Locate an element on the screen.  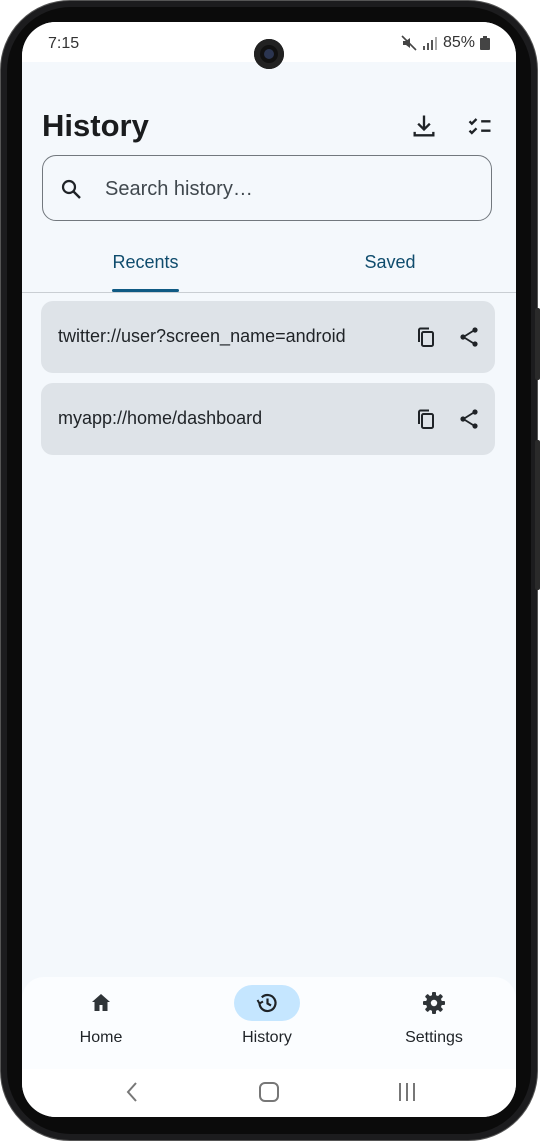
home-icon is located at coordinates (101, 1003).